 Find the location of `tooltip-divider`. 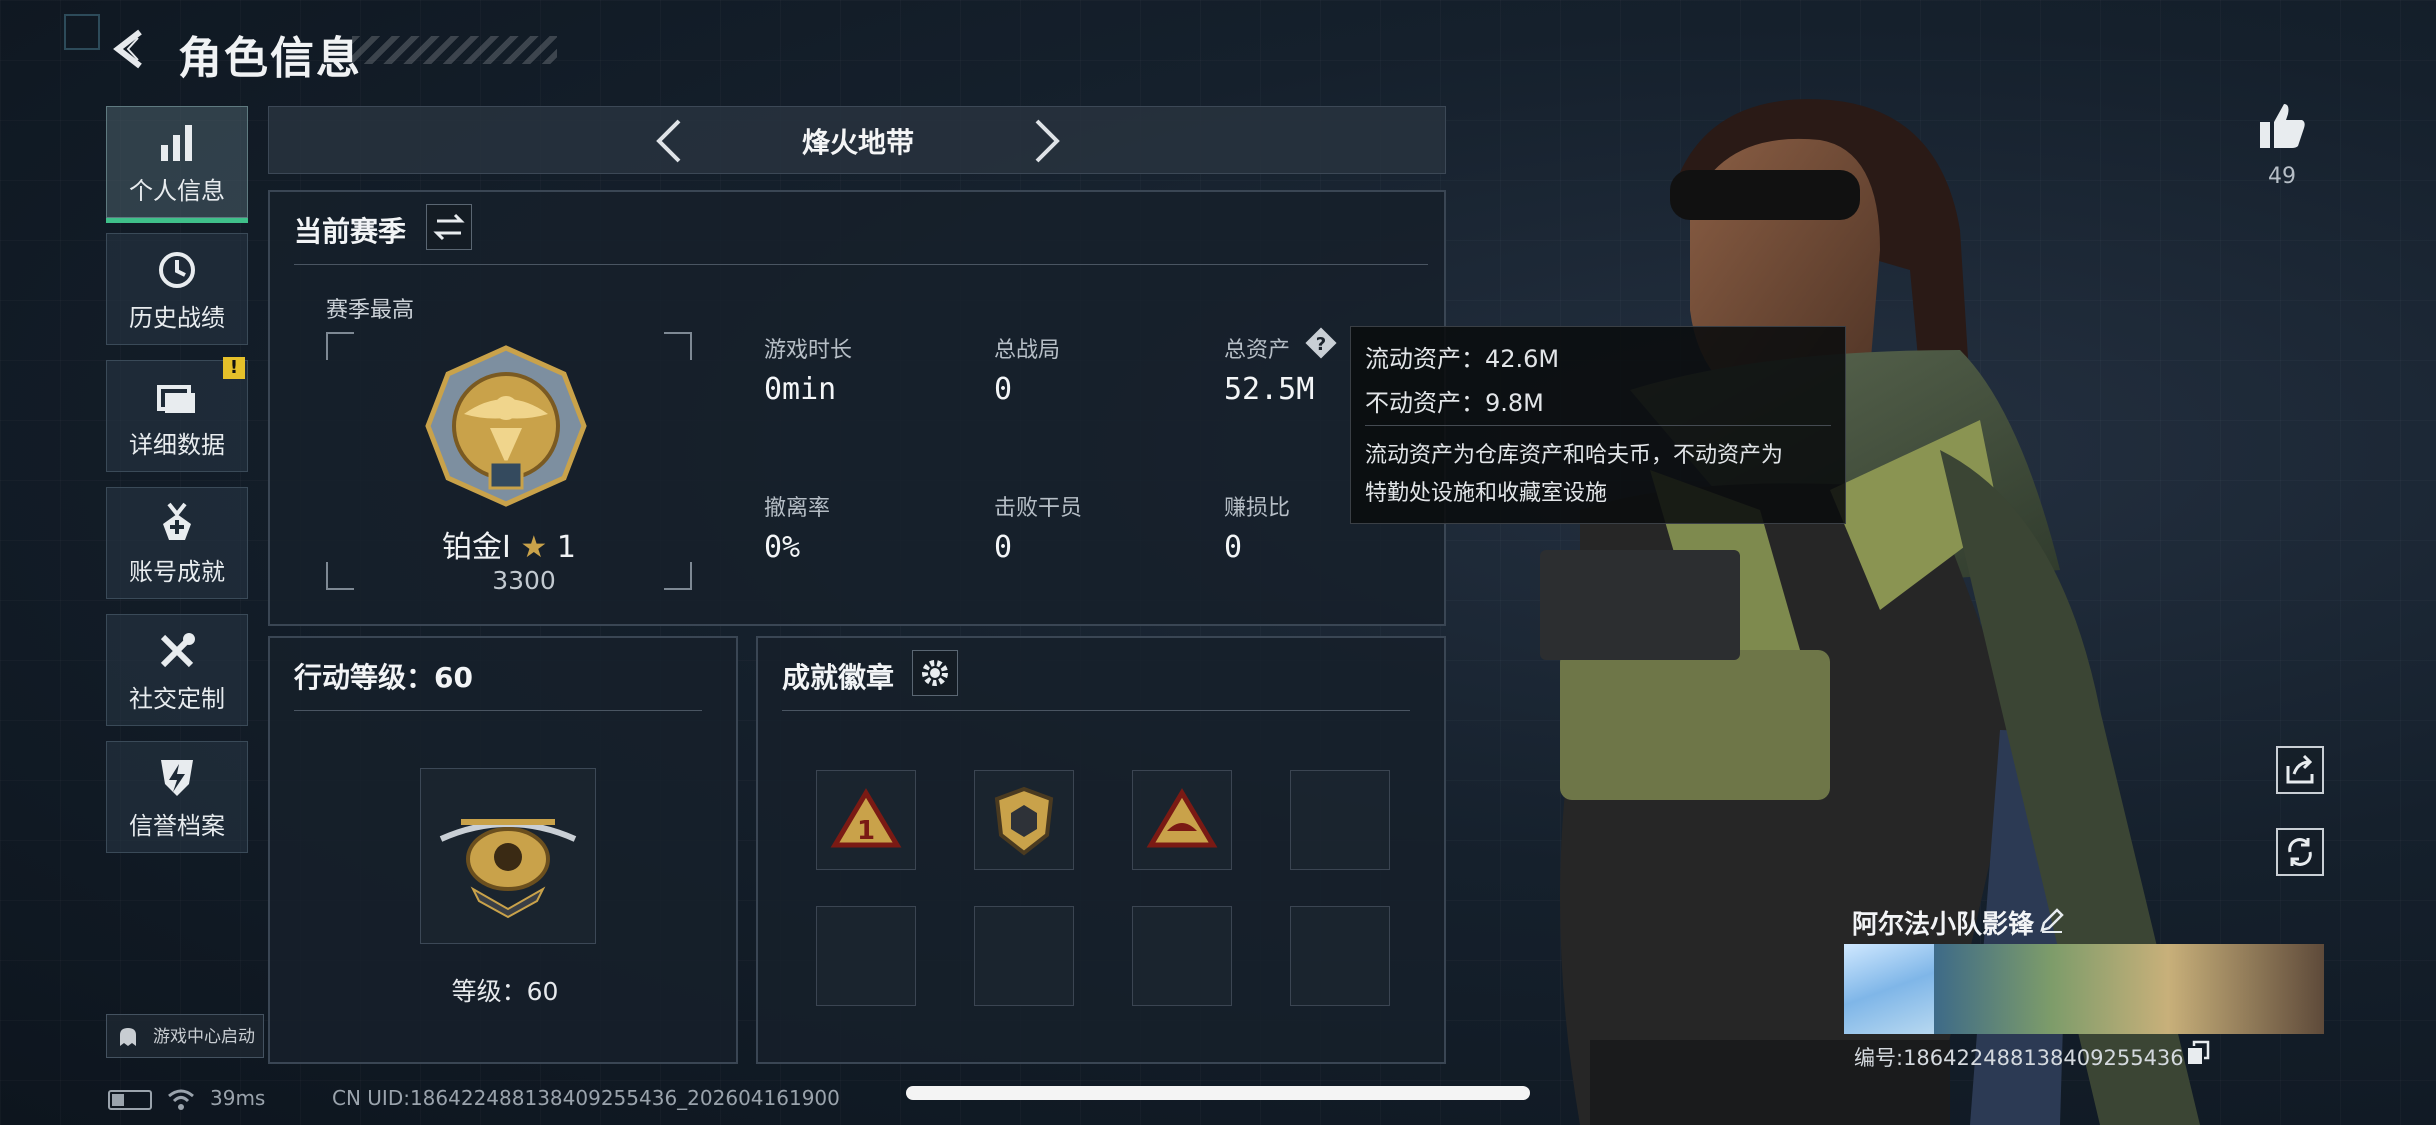

tooltip-divider is located at coordinates (1598, 425).